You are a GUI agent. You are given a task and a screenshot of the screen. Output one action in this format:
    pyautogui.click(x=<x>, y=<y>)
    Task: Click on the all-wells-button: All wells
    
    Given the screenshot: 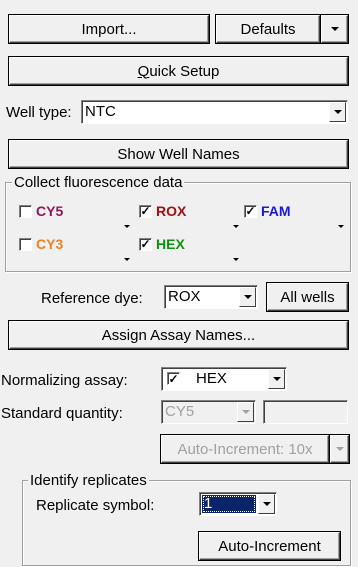 What is the action you would take?
    pyautogui.click(x=307, y=297)
    